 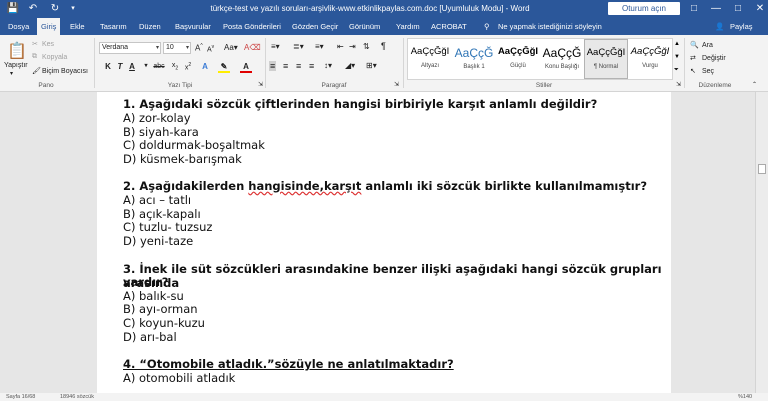 I want to click on copy-button: Kopyala, so click(x=54, y=57).